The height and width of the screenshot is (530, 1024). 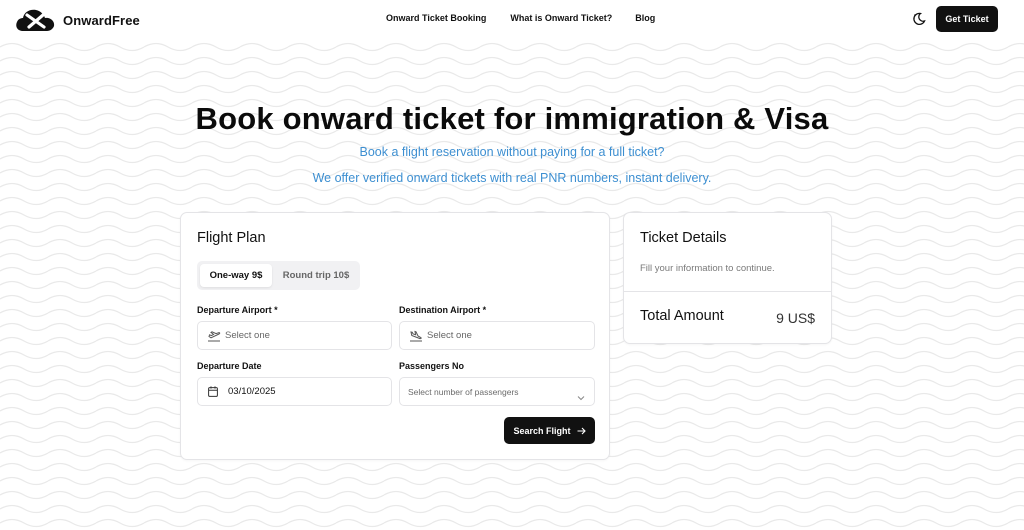 I want to click on trip-type-tabs: One-way 9$ Round trip 10$, so click(x=278, y=275).